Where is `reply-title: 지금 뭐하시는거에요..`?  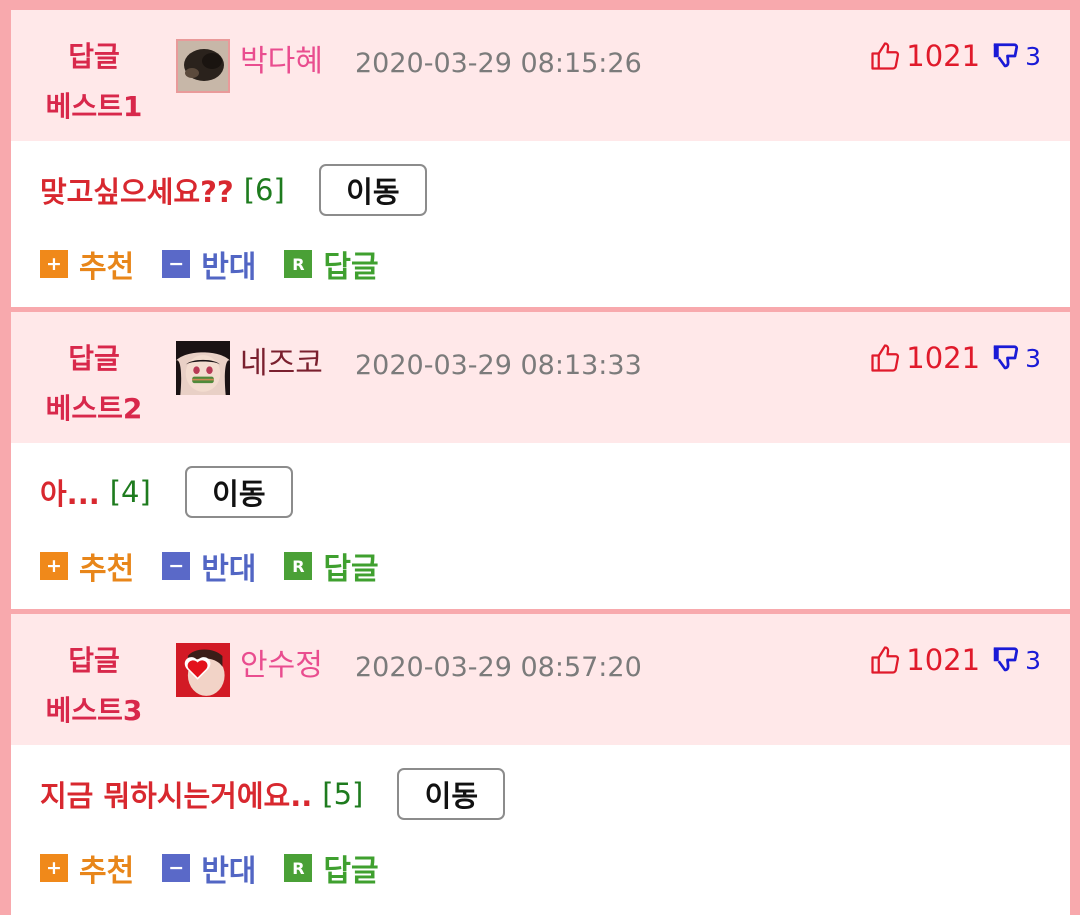
reply-title: 지금 뭐하시는거에요.. is located at coordinates (176, 794).